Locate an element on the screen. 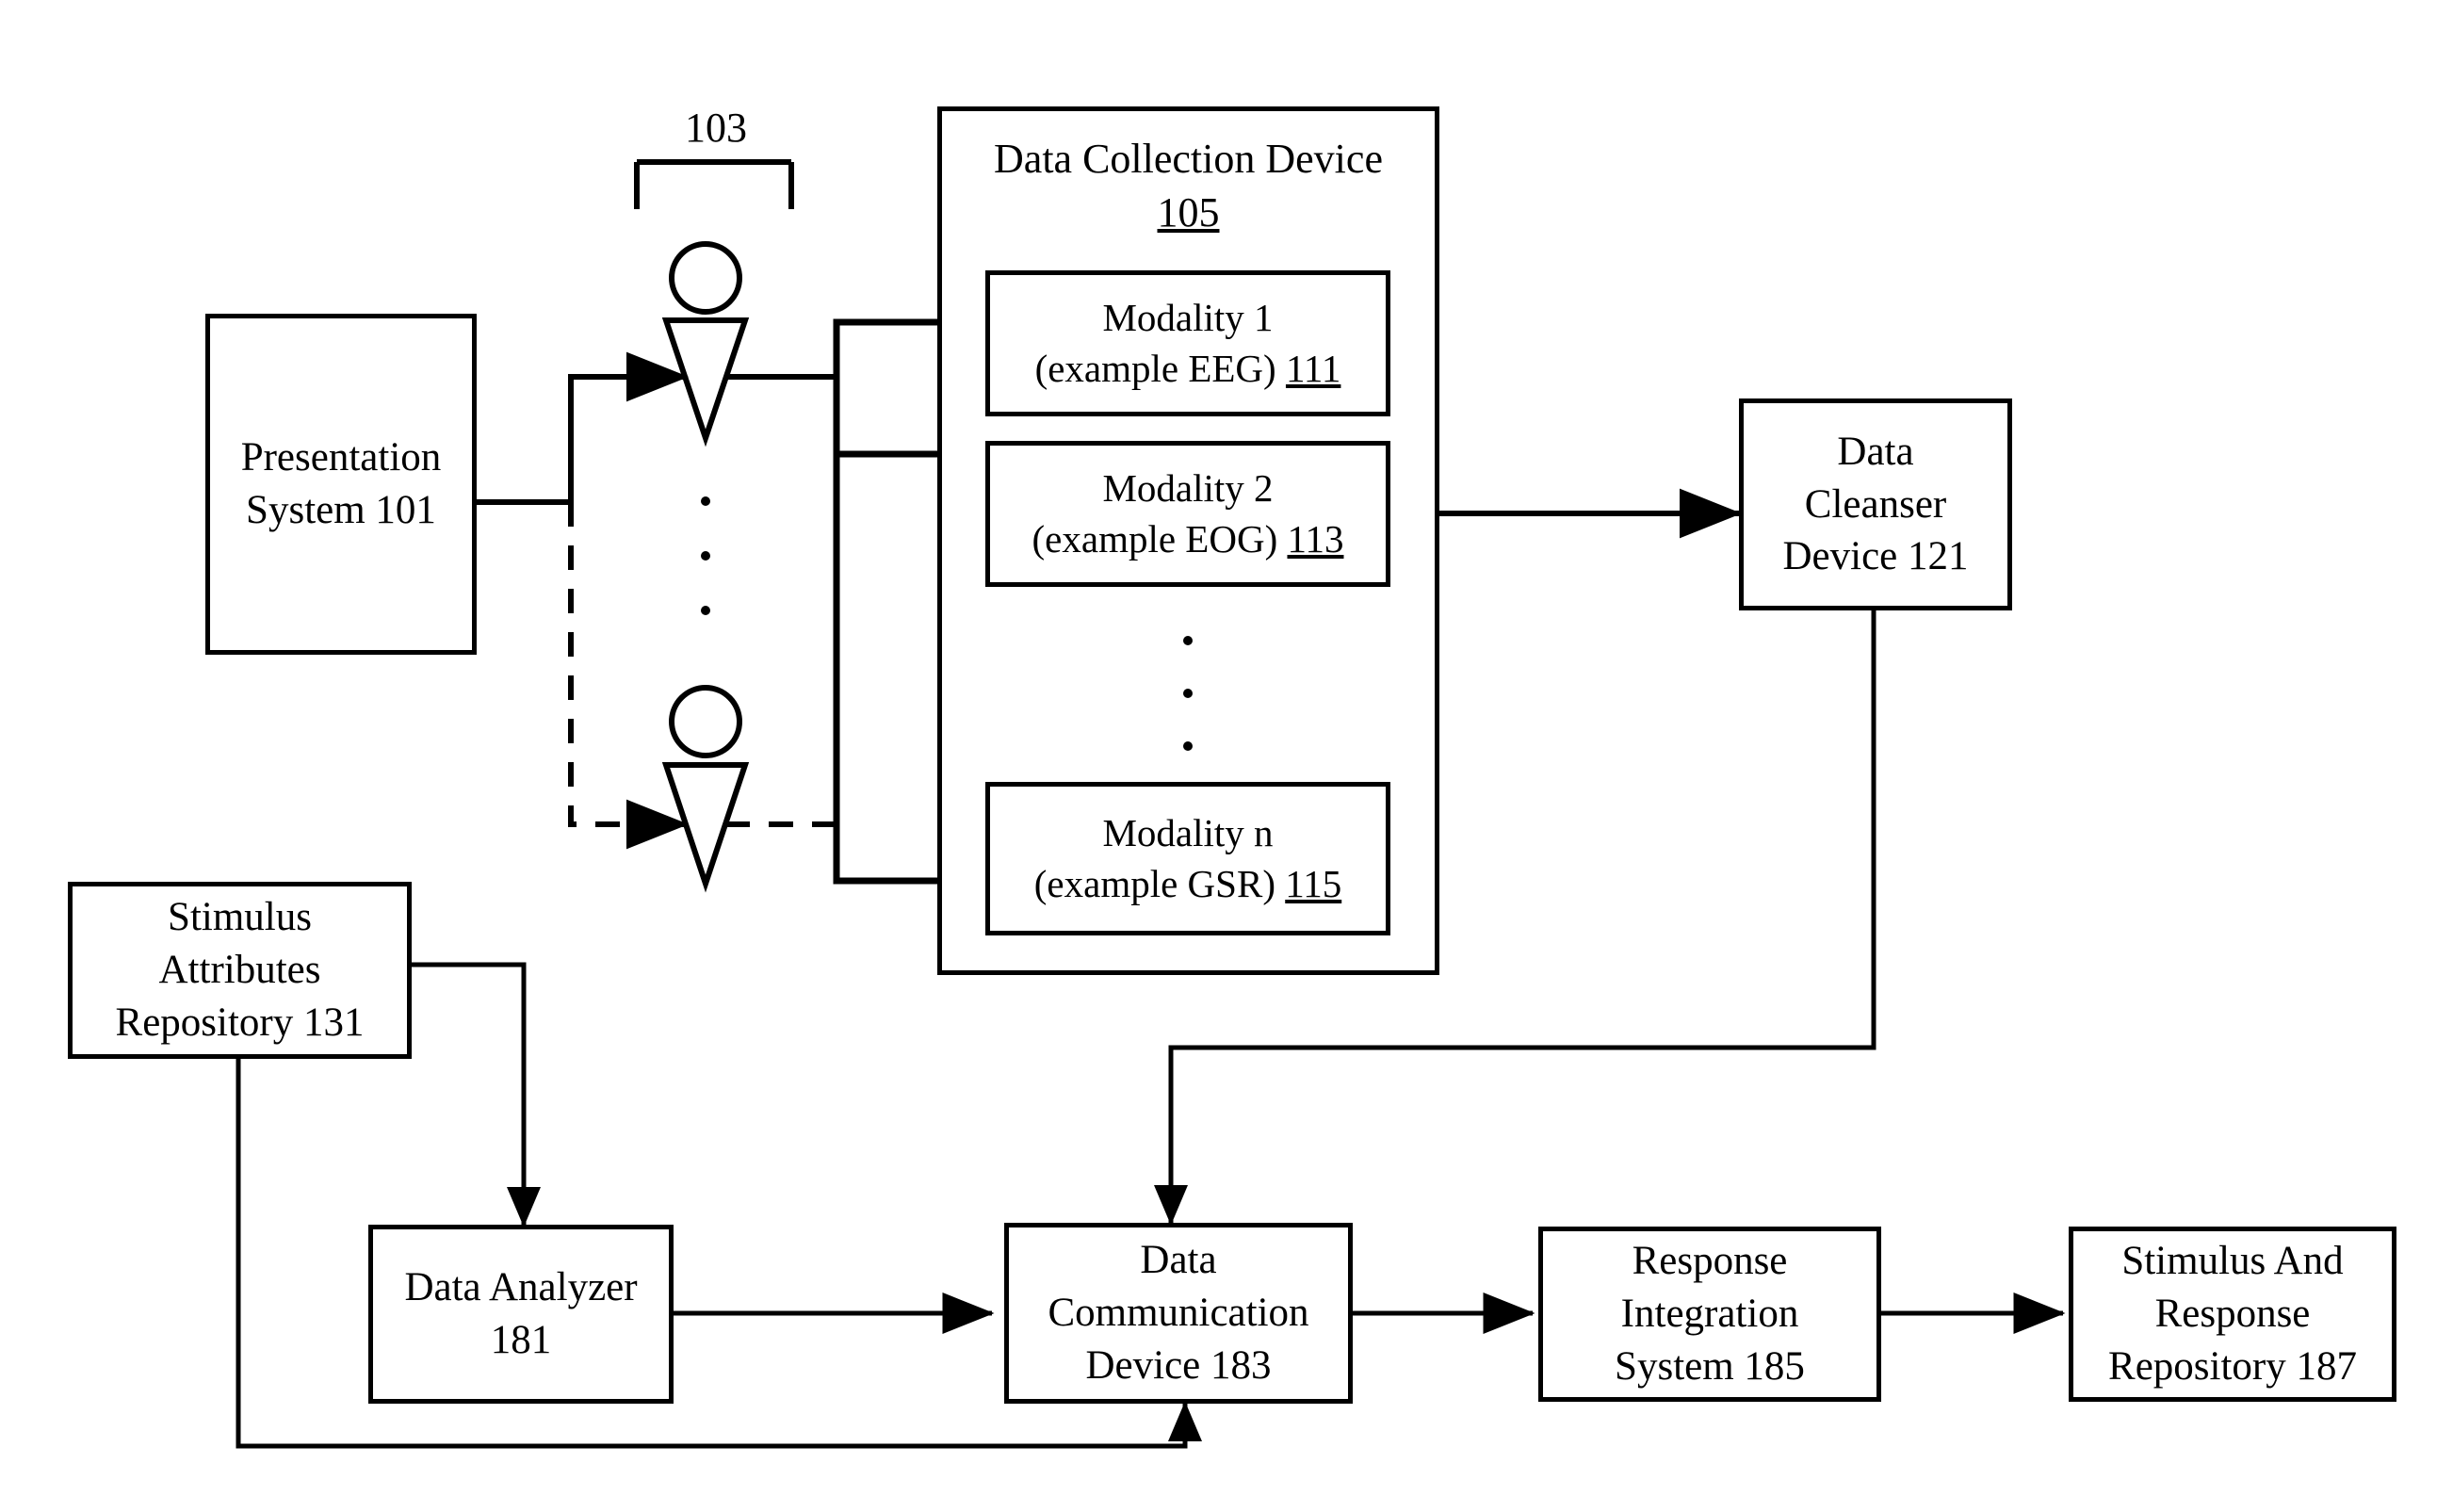  stimulus-and-response-repository-line-1: Stimulus And is located at coordinates (2233, 1261).